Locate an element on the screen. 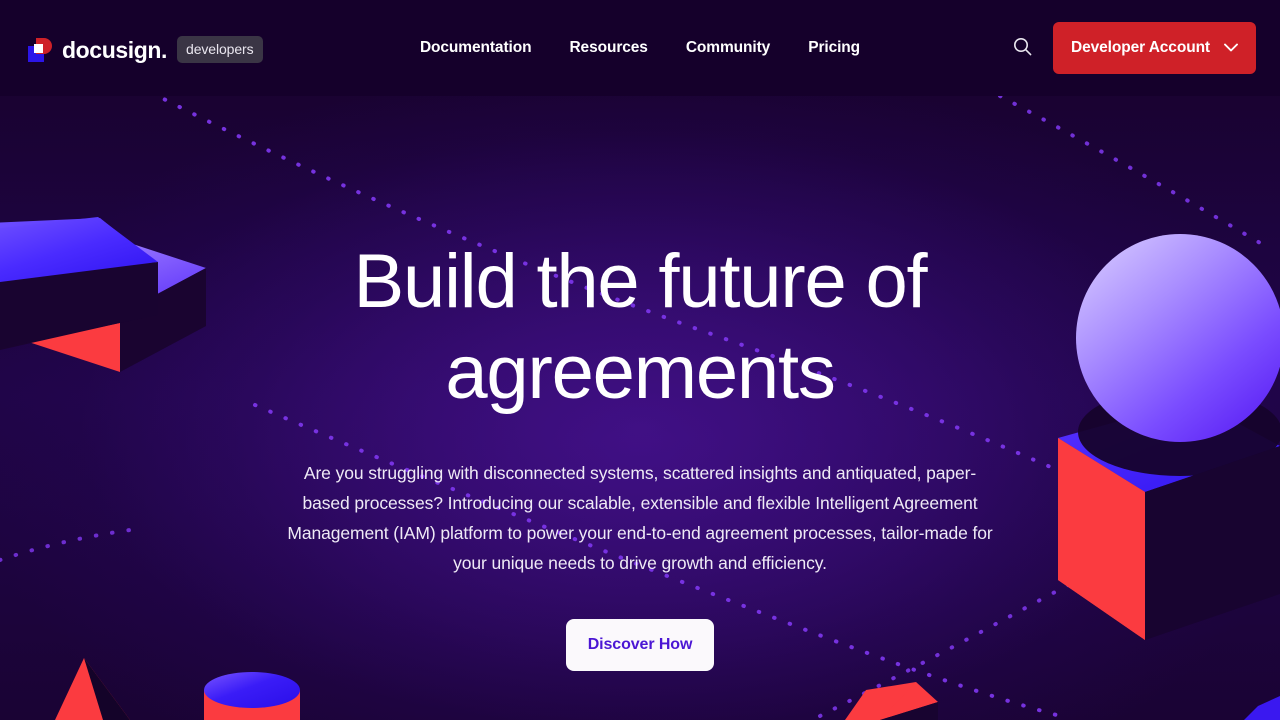 This screenshot has width=1280, height=720. developer-account-button: Developer Account is located at coordinates (1154, 48).